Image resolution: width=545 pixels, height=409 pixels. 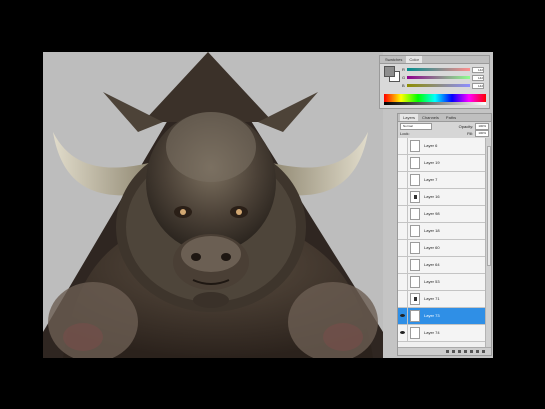 I want to click on layer-row: Layer 64, so click(x=441, y=265).